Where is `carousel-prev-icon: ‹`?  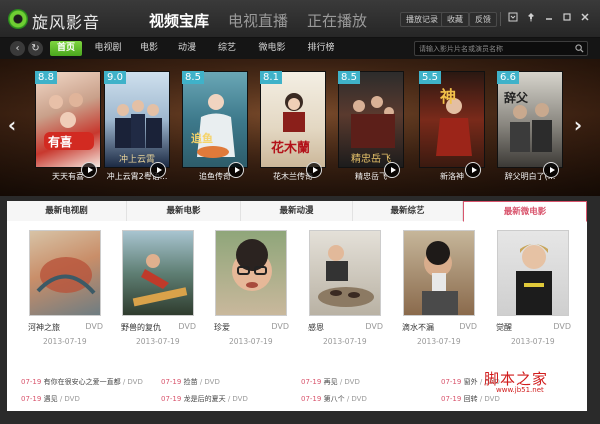 carousel-prev-icon: ‹ is located at coordinates (12, 125).